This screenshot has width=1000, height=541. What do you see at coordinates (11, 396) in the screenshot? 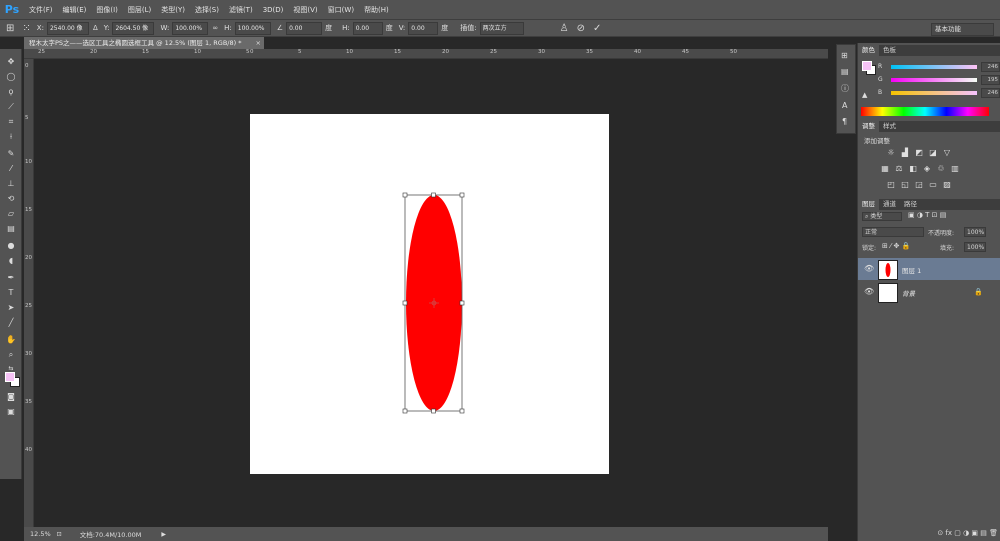
I see `quick-mask-icon: ◙` at bounding box center [11, 396].